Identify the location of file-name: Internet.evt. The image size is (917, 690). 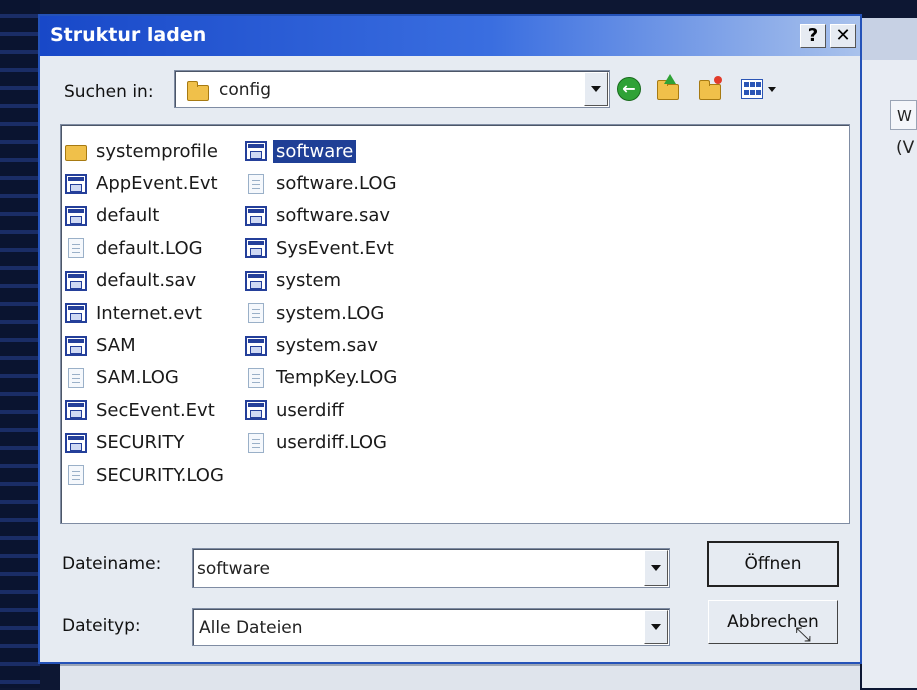
(149, 313).